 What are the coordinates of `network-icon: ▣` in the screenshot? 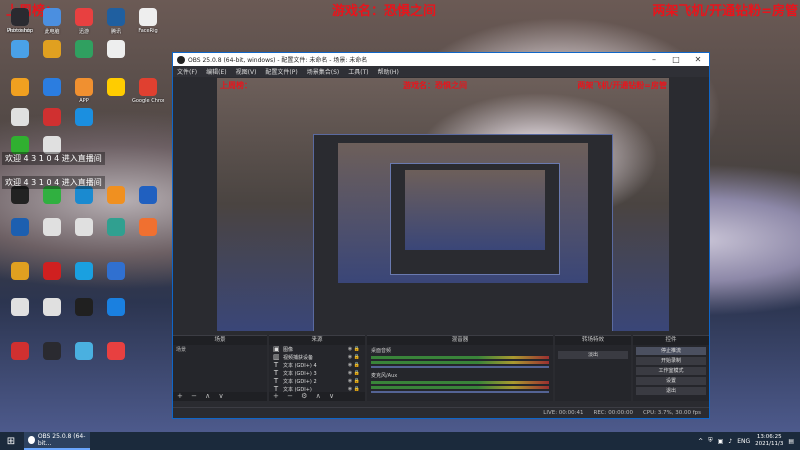 It's located at (721, 441).